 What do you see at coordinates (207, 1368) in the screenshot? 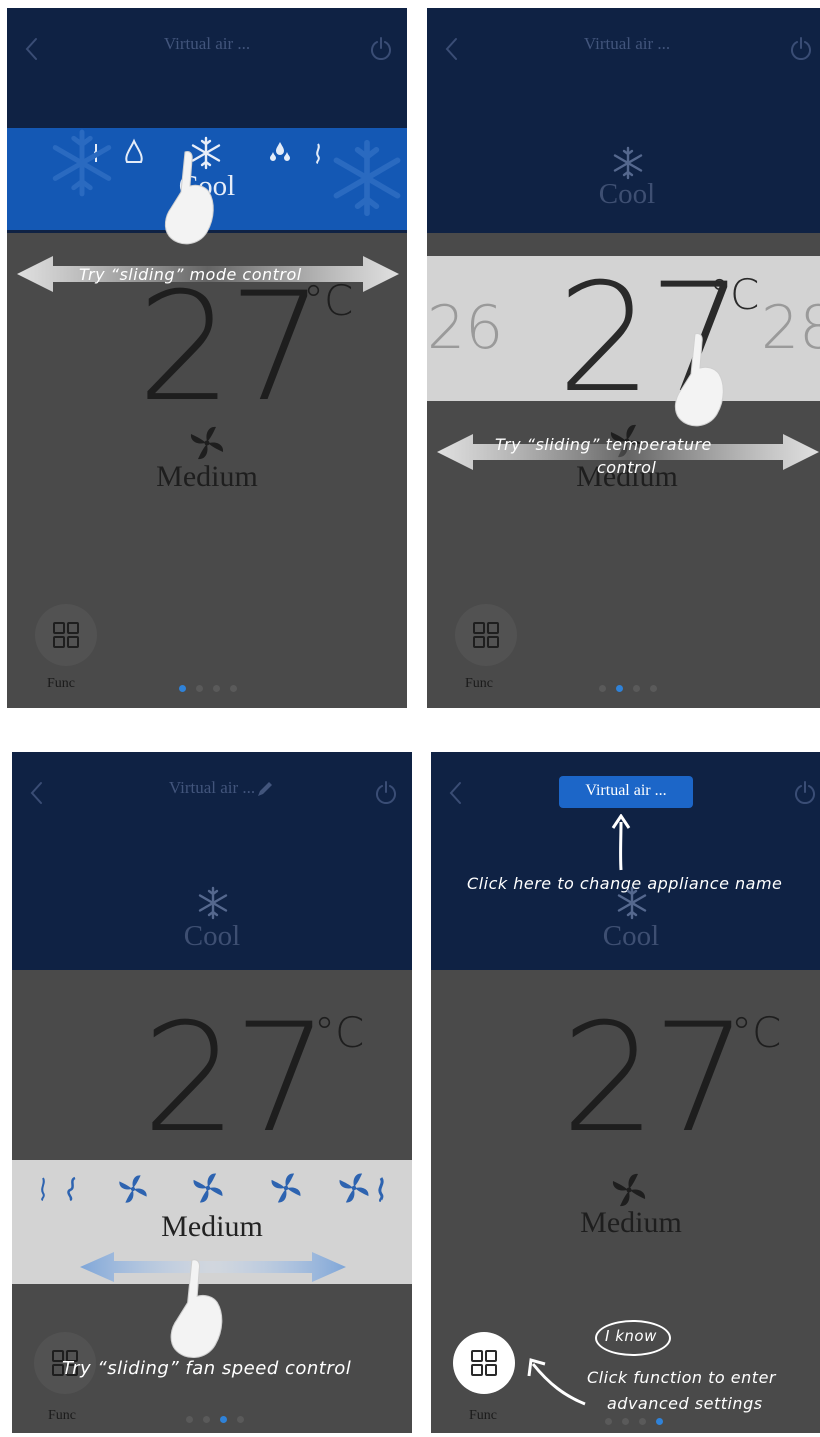
I see `hint-fan-speed-control: Try “sliding” fan speed control` at bounding box center [207, 1368].